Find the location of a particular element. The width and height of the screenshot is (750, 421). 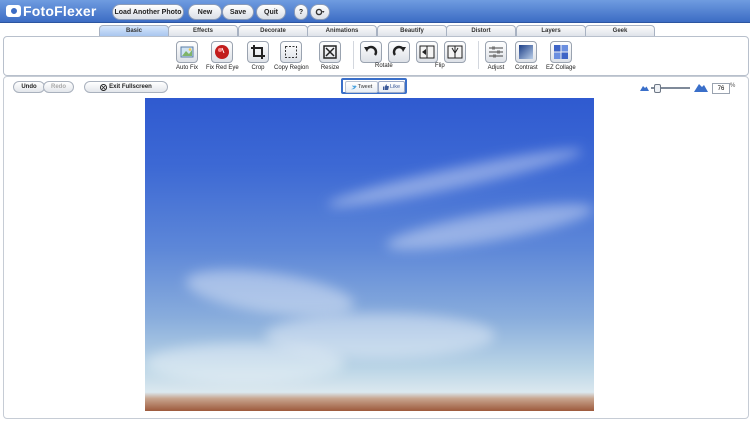

exit-fullscreen-button: Exit Fullscreen is located at coordinates (126, 87).